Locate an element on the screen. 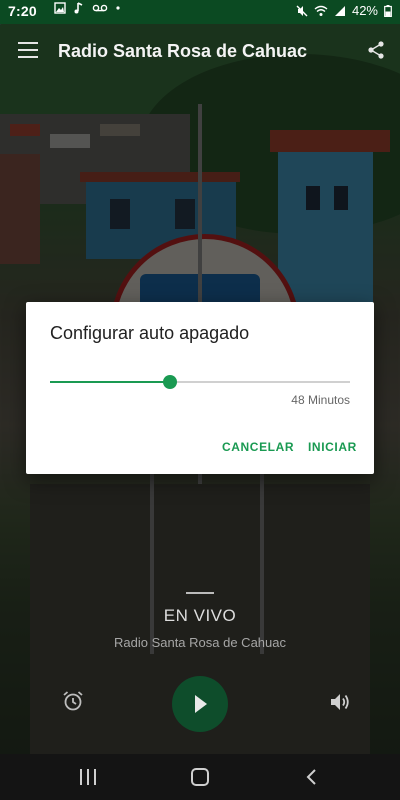 The image size is (400, 800). dot-icon is located at coordinates (118, 8).